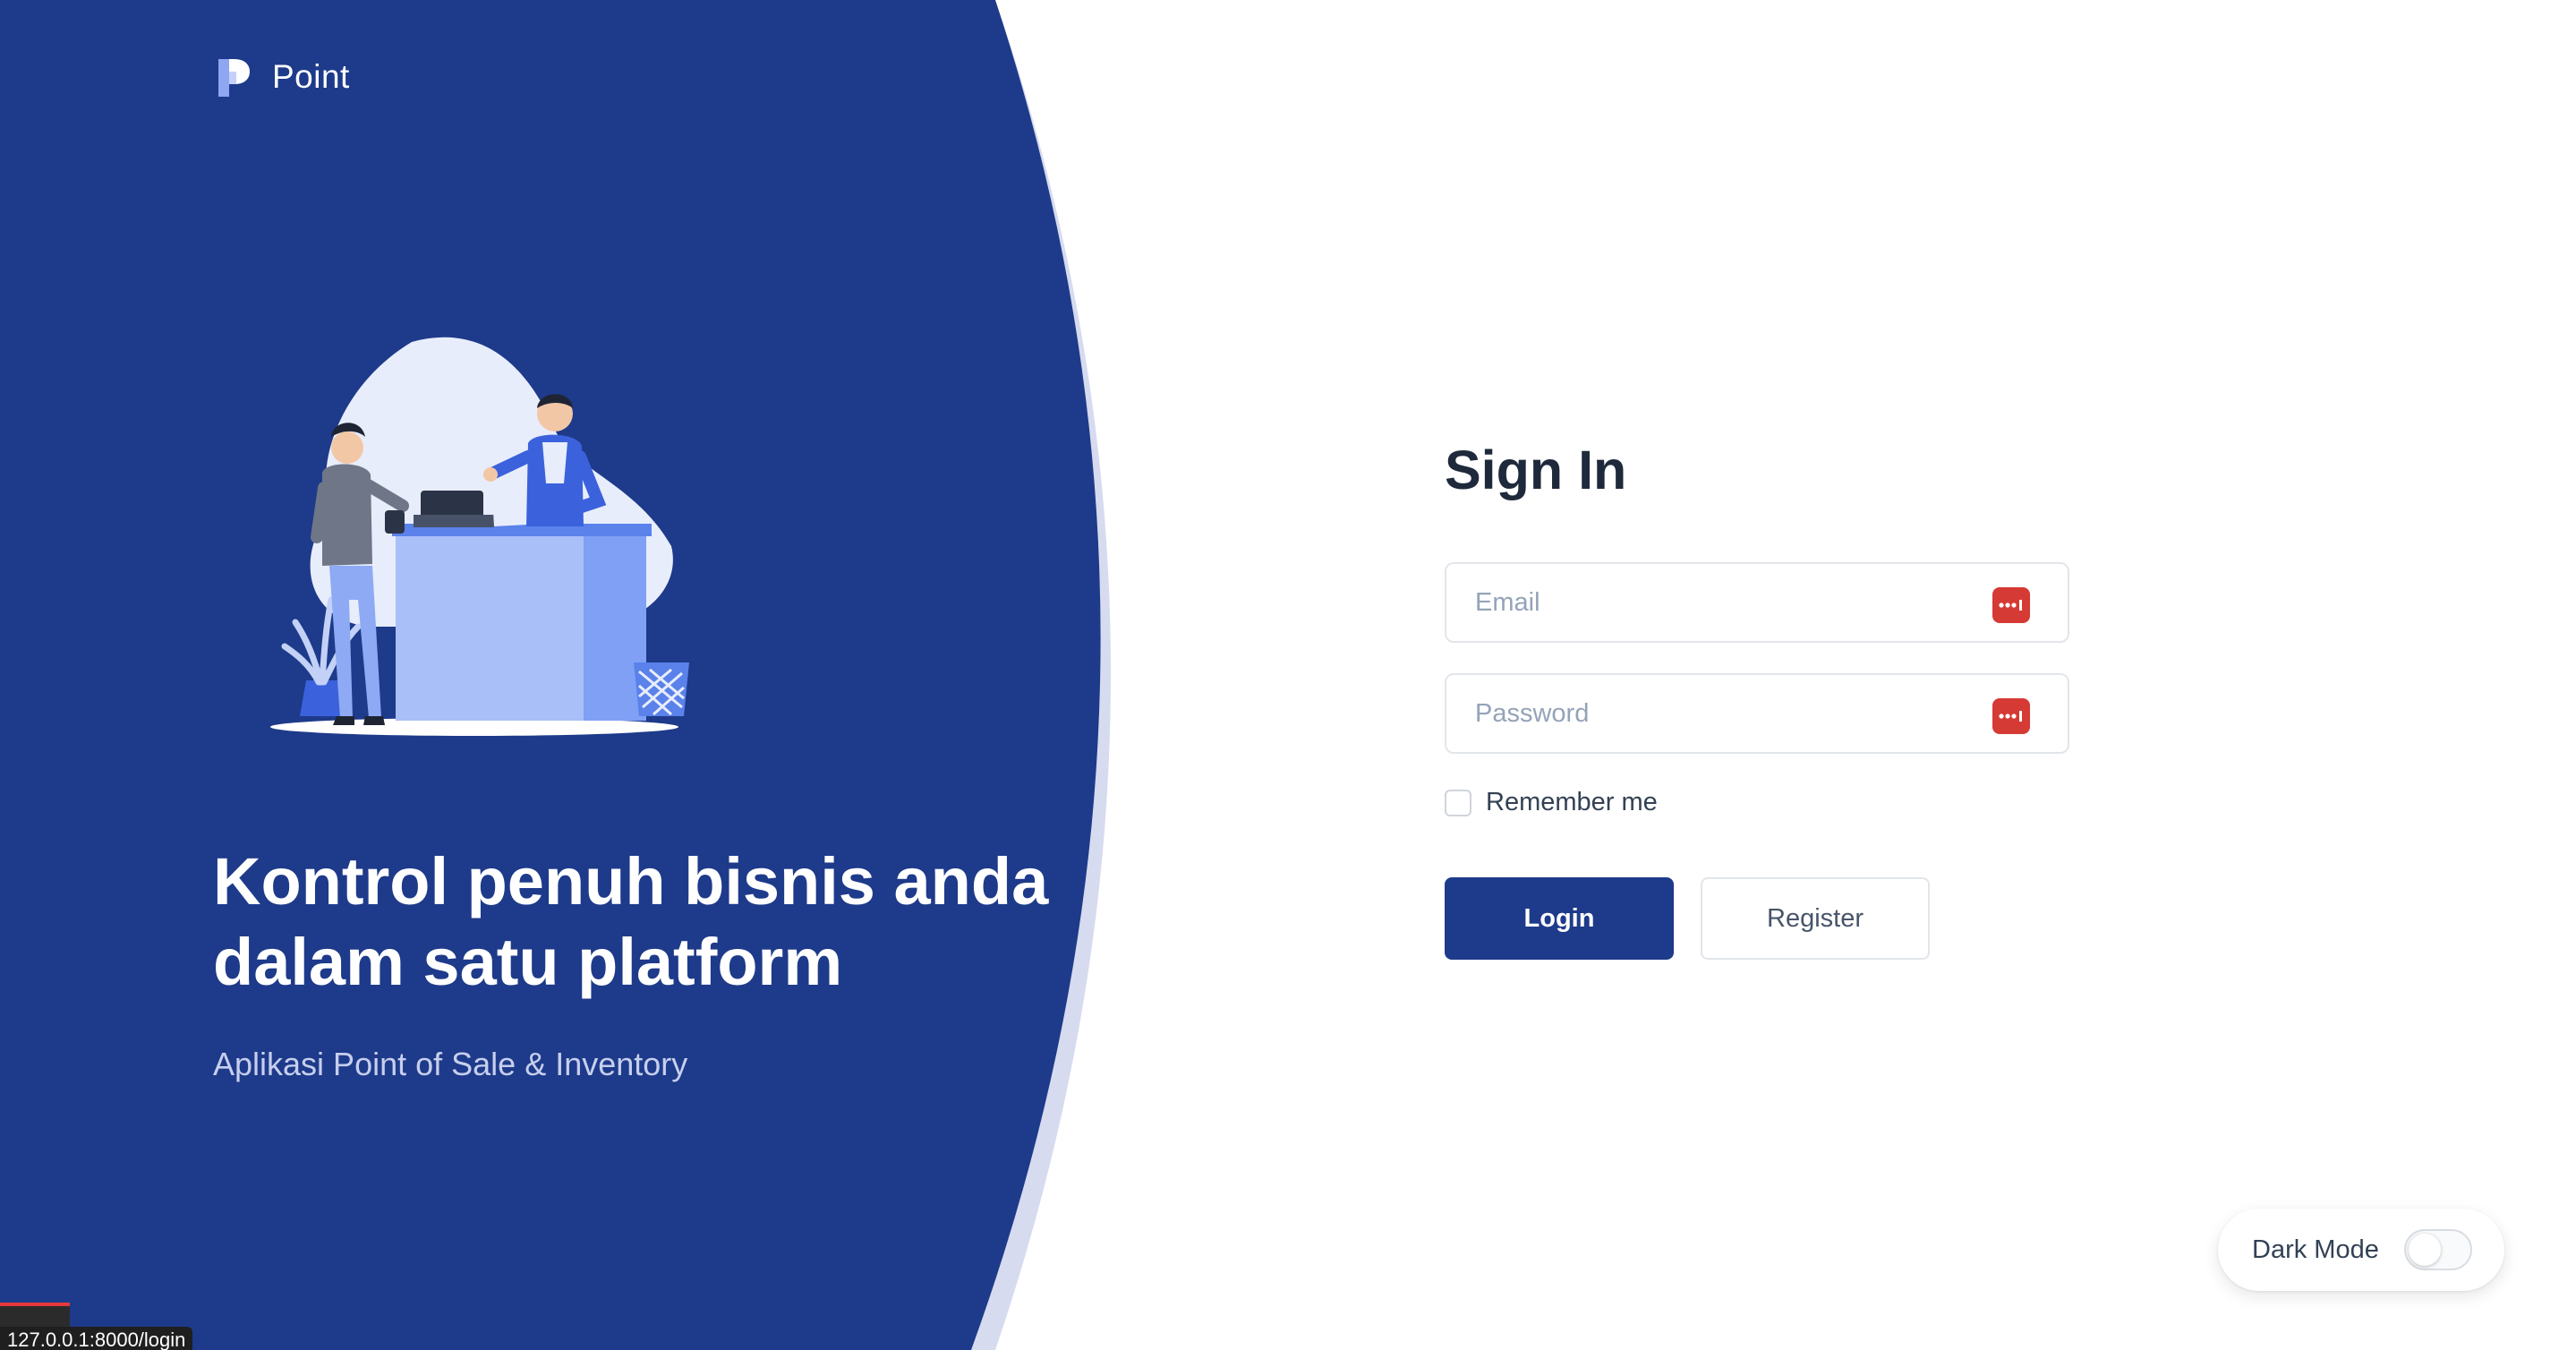  Describe the element at coordinates (631, 881) in the screenshot. I see `hero-headline-line1: Kontrol penuh bisnis anda` at that location.